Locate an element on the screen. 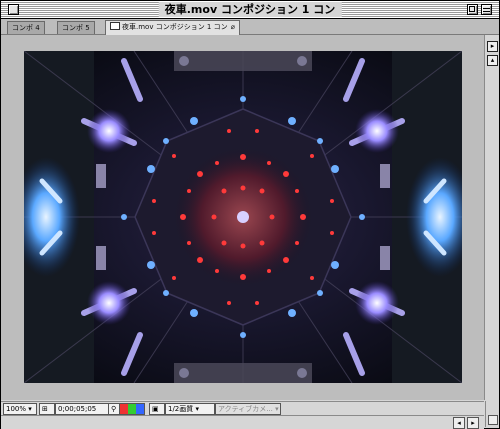  camera-select: アクティブカメ... ▾ is located at coordinates (248, 409).